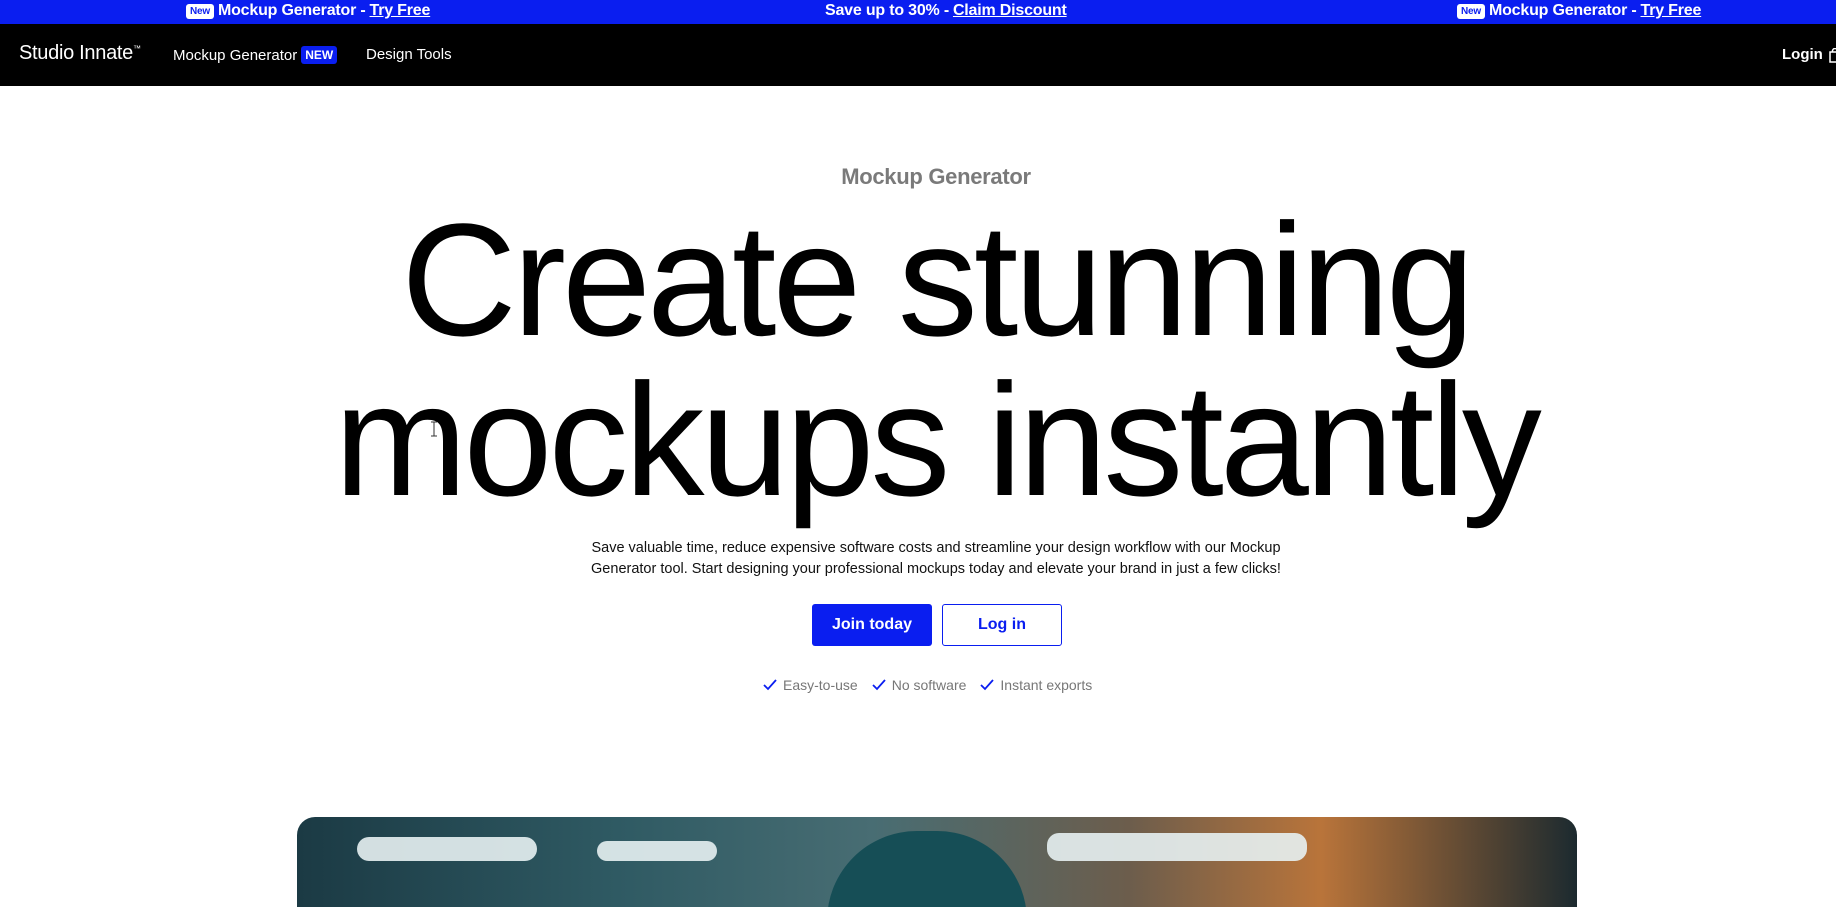 This screenshot has height=907, width=1836. What do you see at coordinates (938, 439) in the screenshot?
I see `hero-headline-line2: mockups instantly` at bounding box center [938, 439].